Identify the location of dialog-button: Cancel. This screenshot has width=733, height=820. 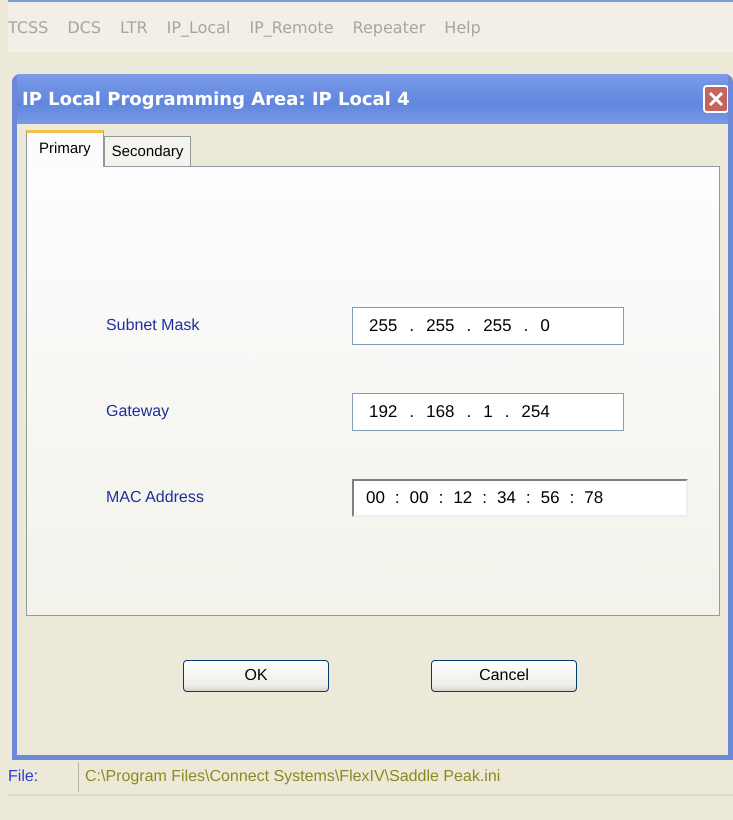
(504, 676).